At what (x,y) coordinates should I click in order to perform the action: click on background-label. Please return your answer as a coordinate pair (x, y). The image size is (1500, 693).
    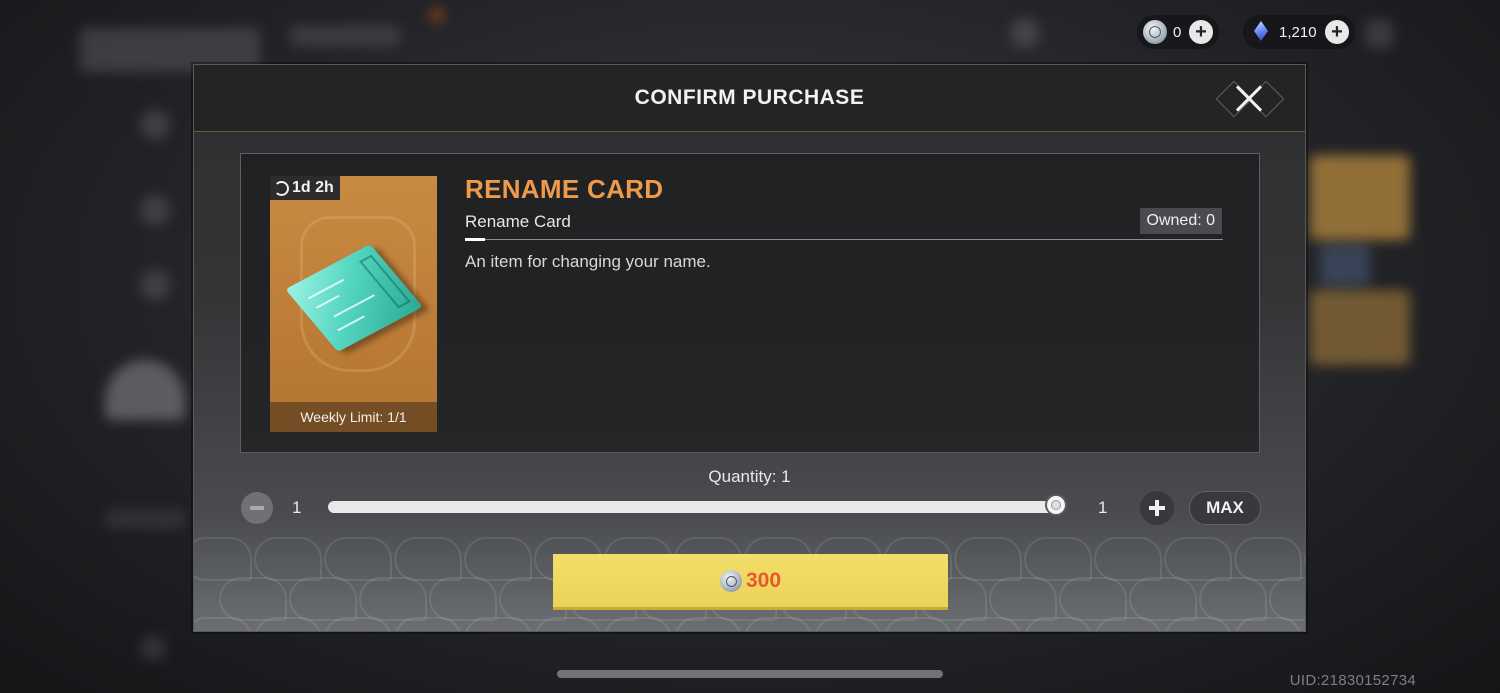
    Looking at the image, I should click on (145, 519).